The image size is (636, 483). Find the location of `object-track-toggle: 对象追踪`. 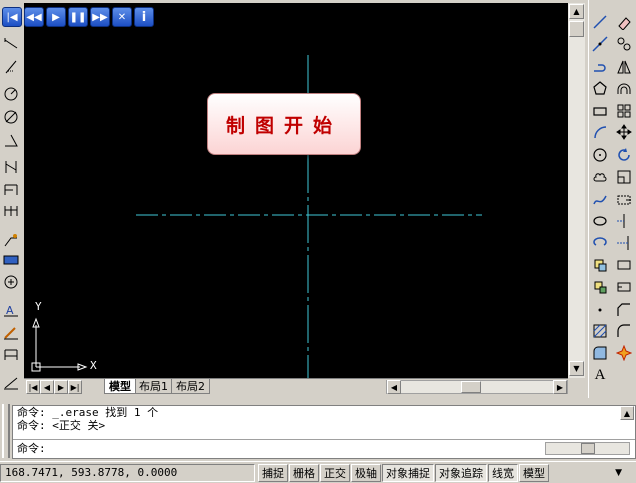

object-track-toggle: 对象追踪 is located at coordinates (461, 472).